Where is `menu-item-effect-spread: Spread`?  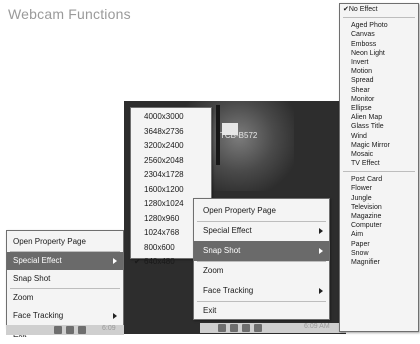 menu-item-effect-spread: Spread is located at coordinates (379, 80).